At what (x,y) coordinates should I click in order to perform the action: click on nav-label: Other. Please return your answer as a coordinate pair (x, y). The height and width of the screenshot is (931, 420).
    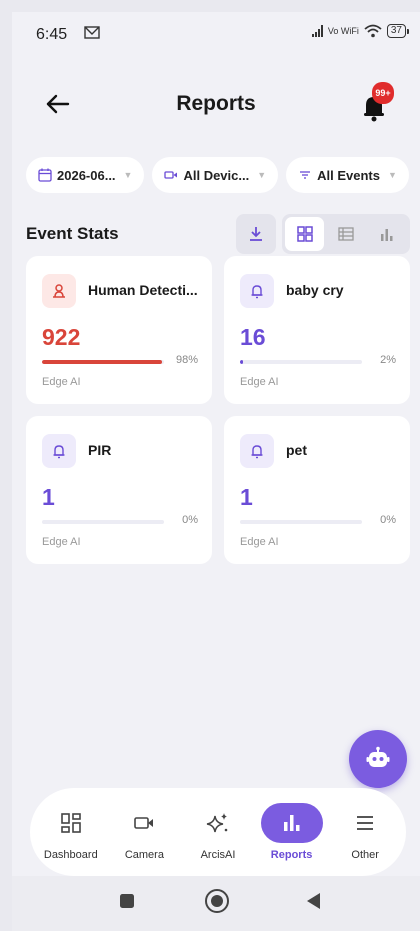
    Looking at the image, I should click on (365, 855).